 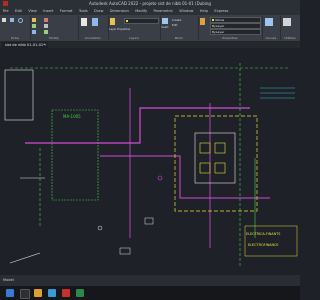 I want to click on browser-icon, so click(x=52, y=293).